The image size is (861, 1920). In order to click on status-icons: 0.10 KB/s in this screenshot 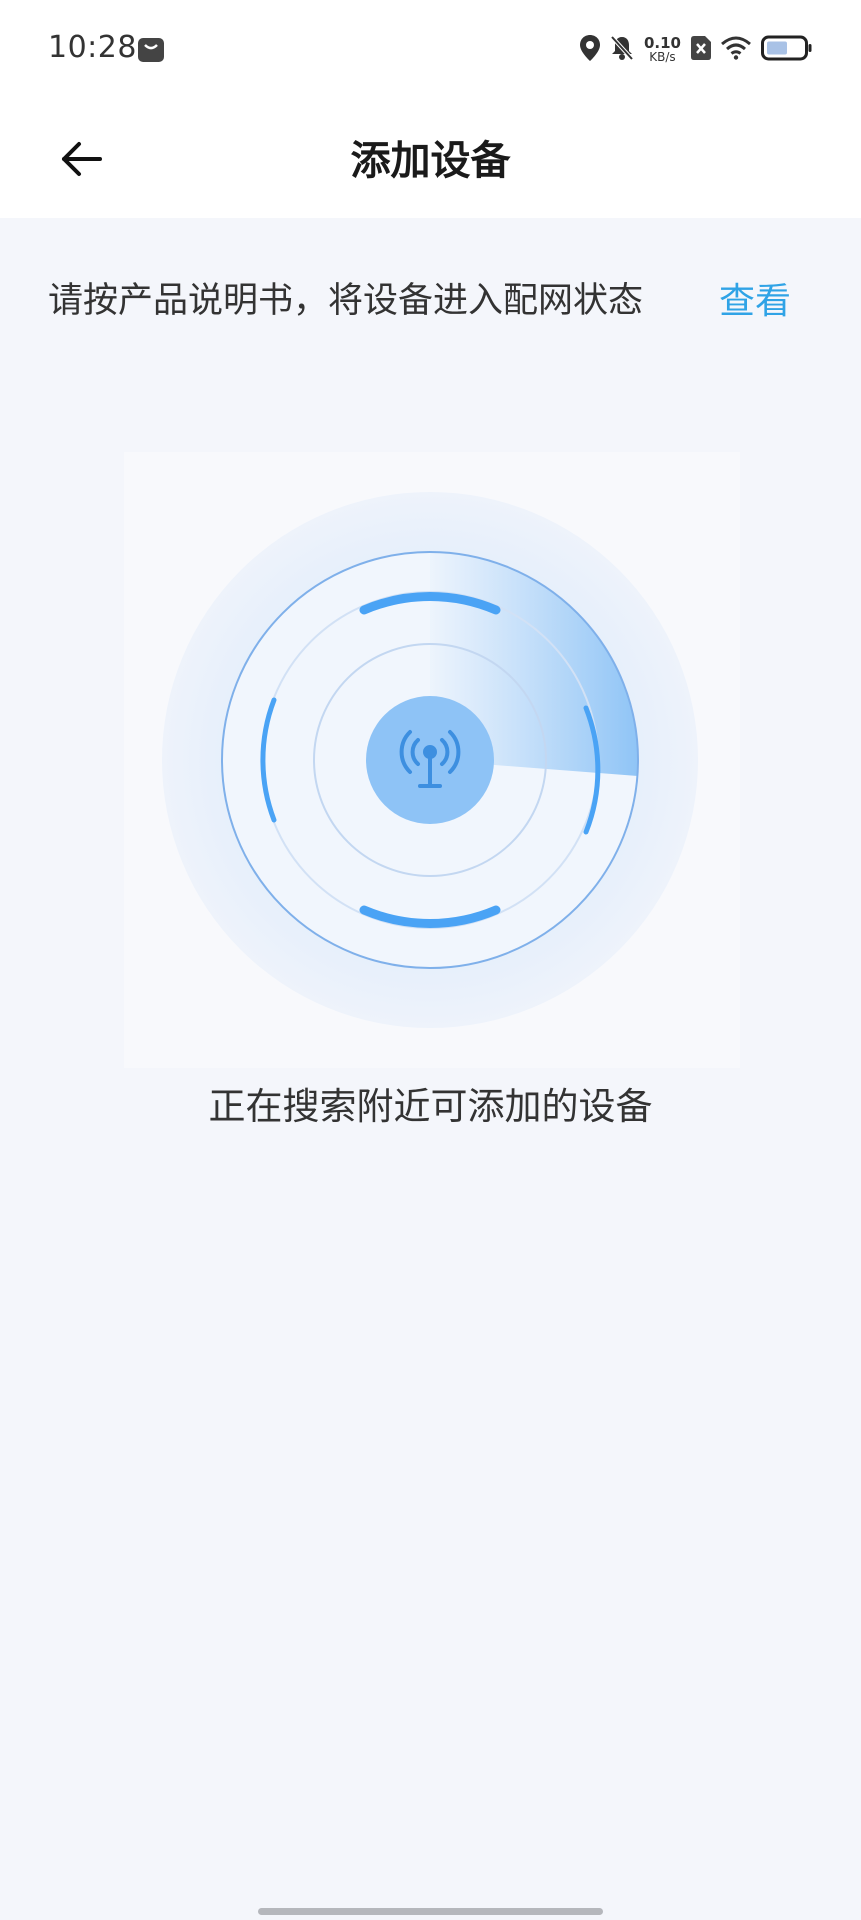, I will do `click(696, 50)`.